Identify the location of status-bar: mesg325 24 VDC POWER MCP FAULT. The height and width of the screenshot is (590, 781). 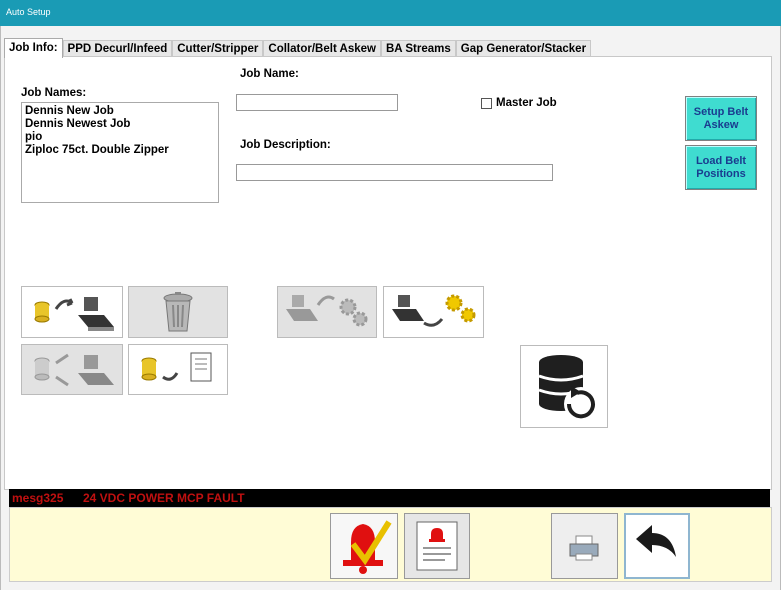
(389, 498).